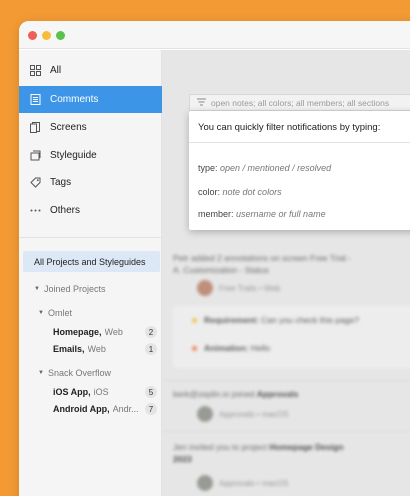 The width and height of the screenshot is (410, 496). Describe the element at coordinates (221, 270) in the screenshot. I see `feed-item-text: A. Customization - Status` at that location.